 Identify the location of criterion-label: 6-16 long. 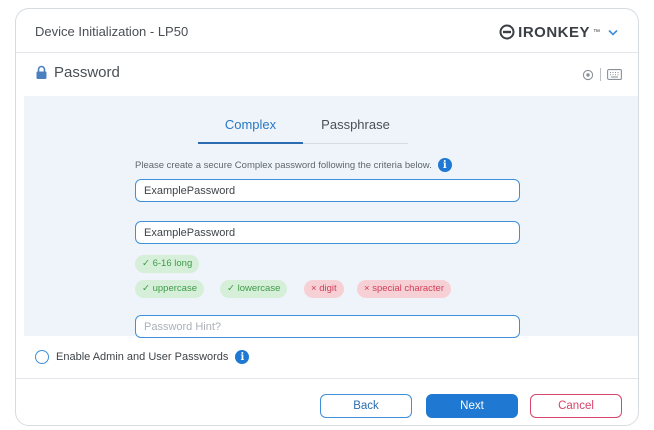
(172, 263).